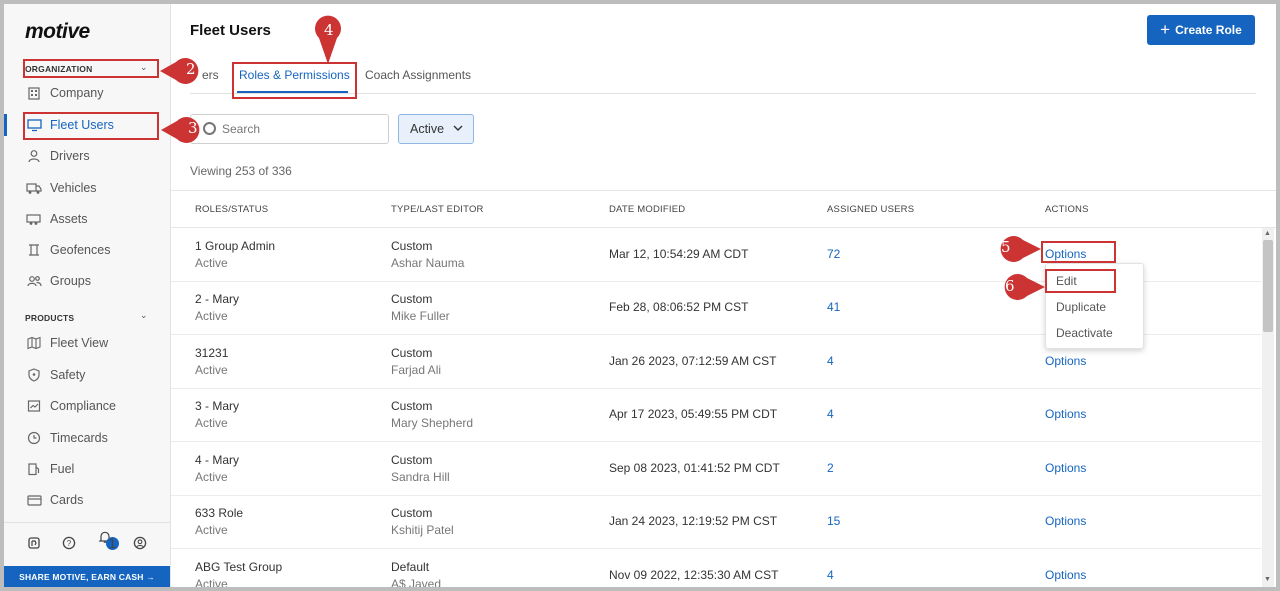 The image size is (1280, 591). What do you see at coordinates (68, 375) in the screenshot?
I see `sidebar-item-label: Safety` at bounding box center [68, 375].